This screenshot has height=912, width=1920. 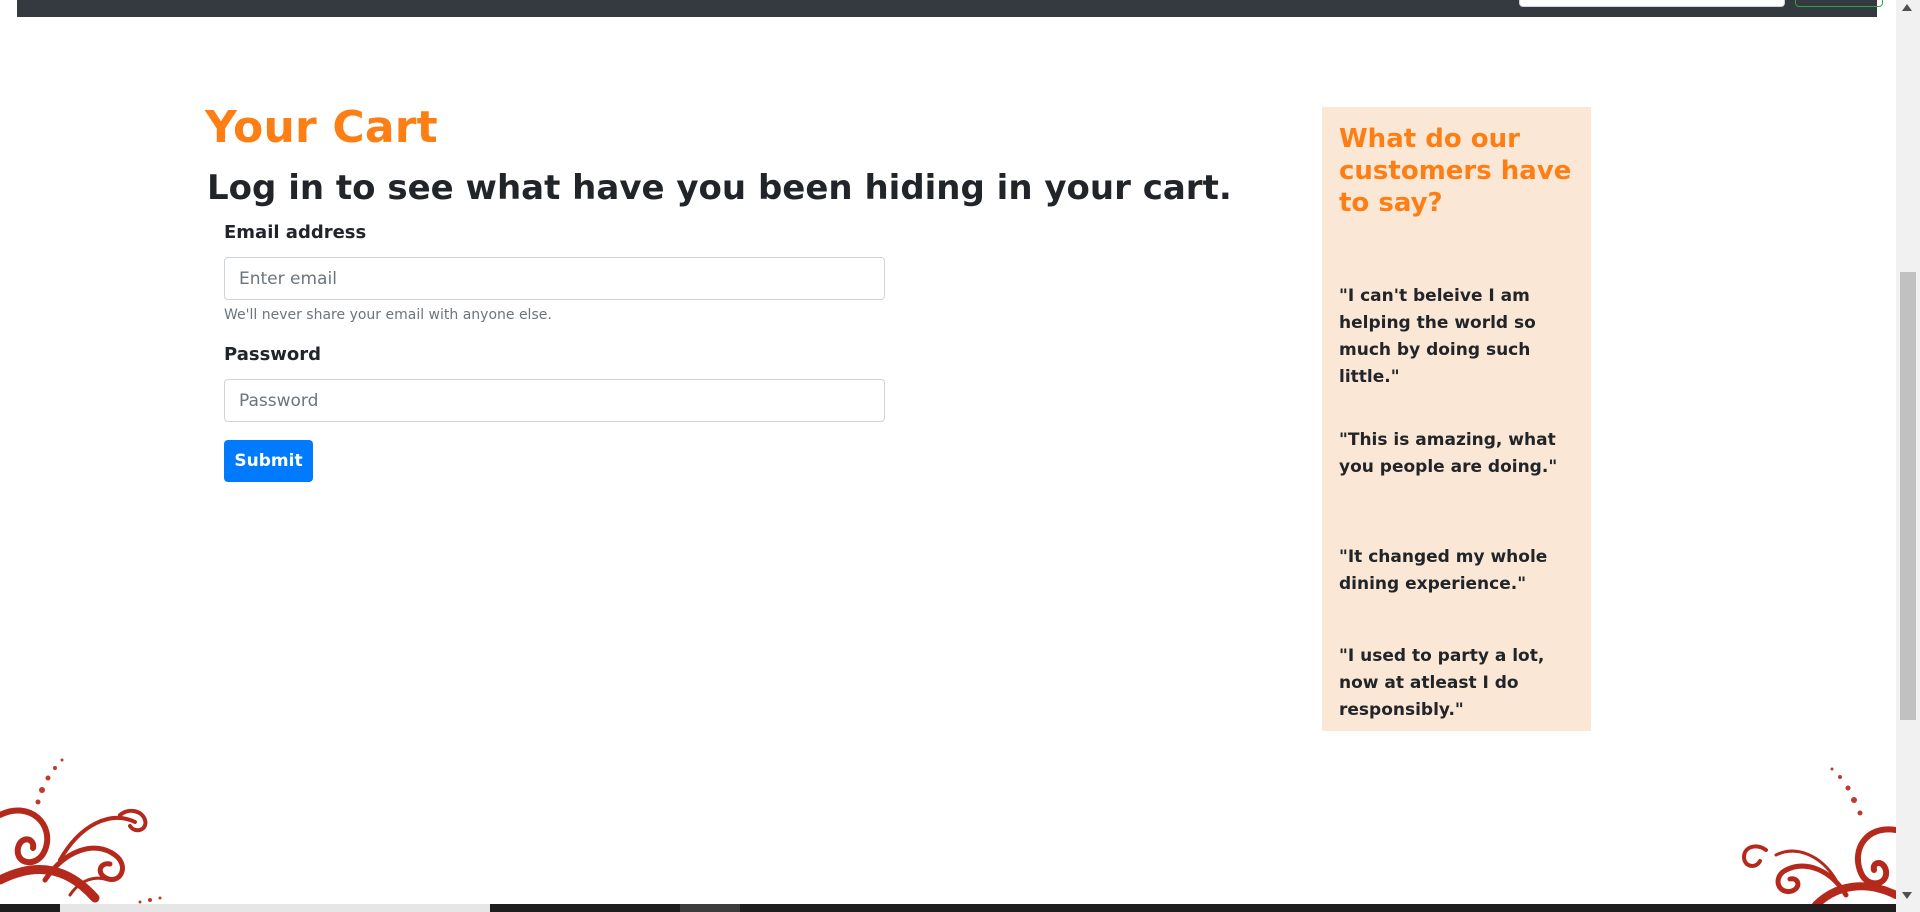 What do you see at coordinates (948, 908) in the screenshot?
I see `taskbar` at bounding box center [948, 908].